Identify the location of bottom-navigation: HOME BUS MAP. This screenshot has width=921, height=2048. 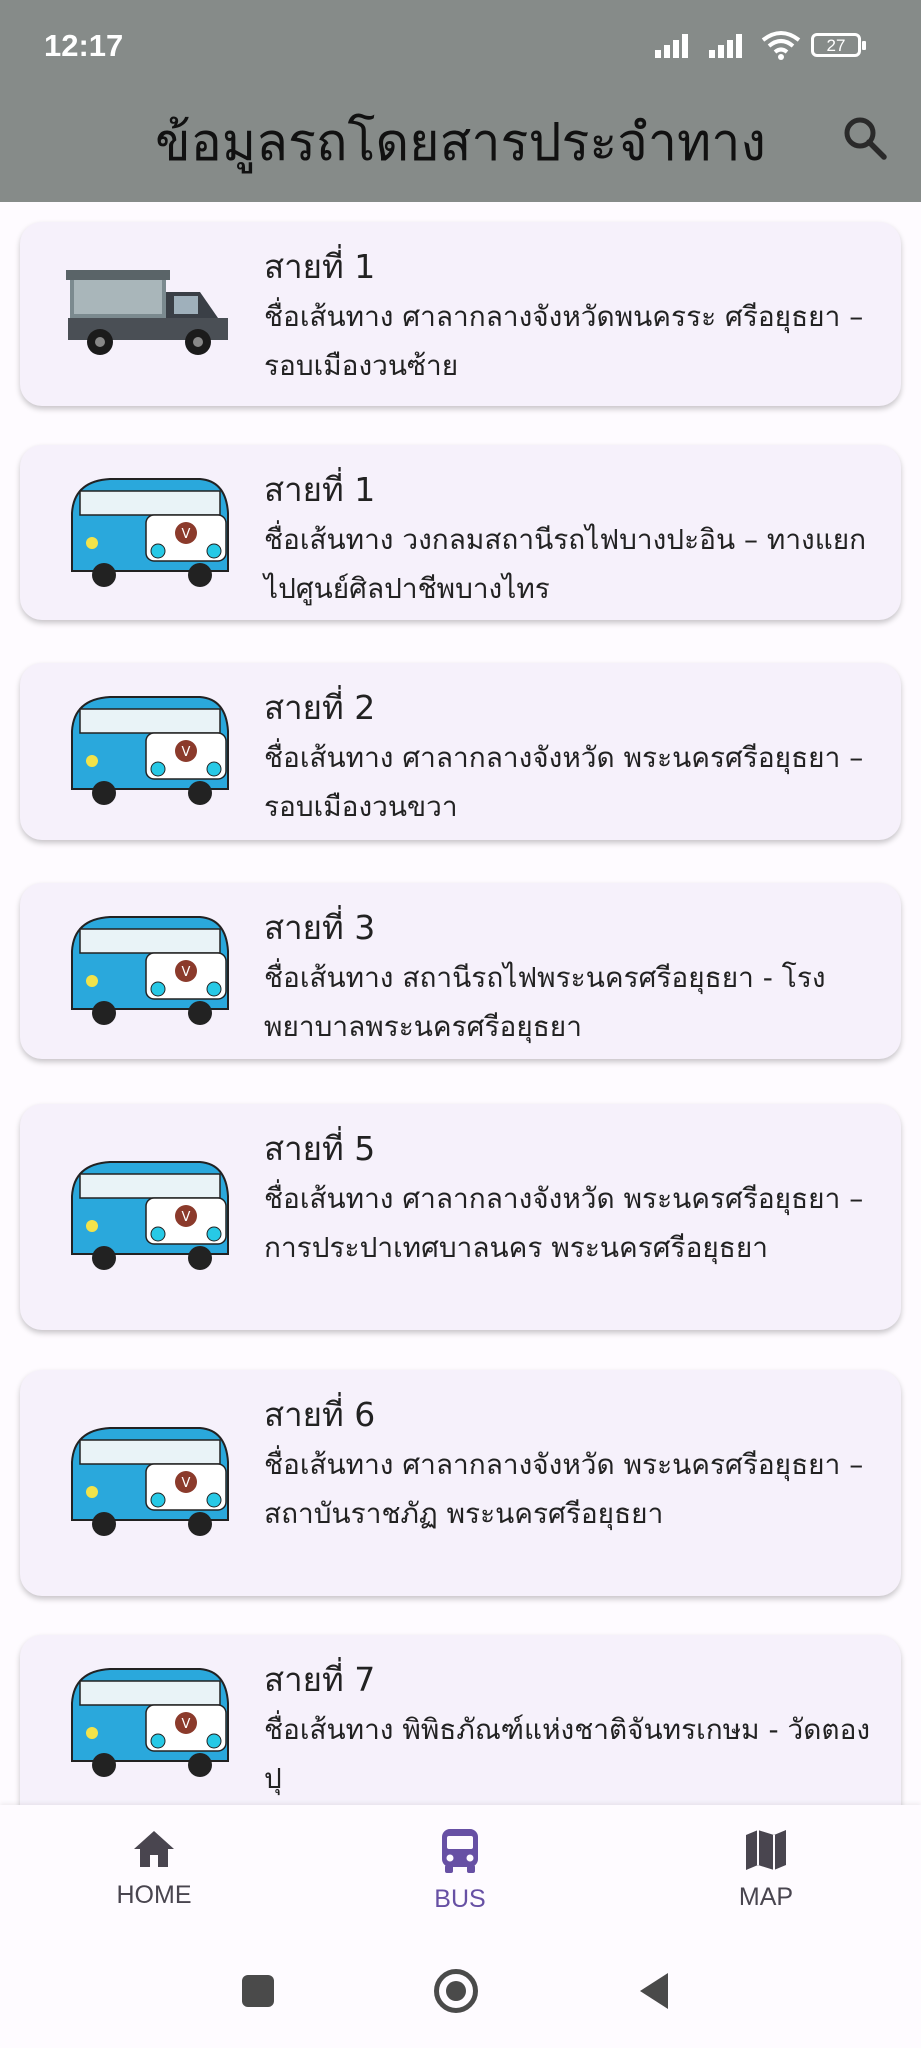
(460, 1875).